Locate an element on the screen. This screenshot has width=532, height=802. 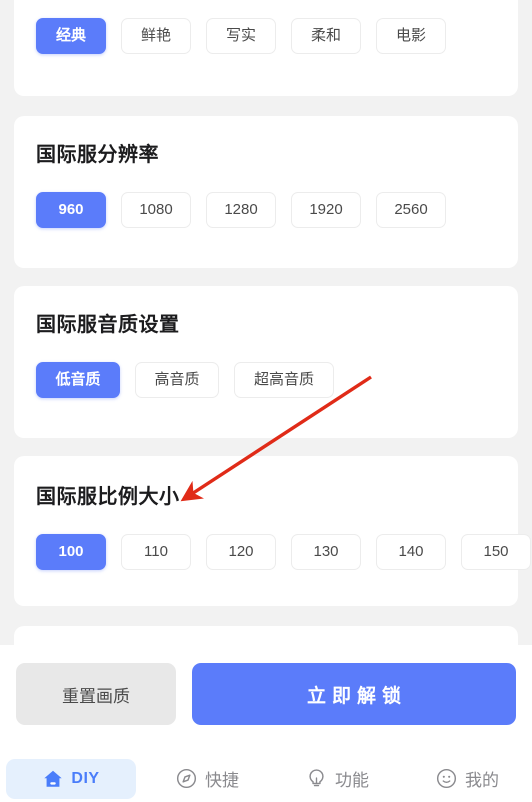
chip-picture-style-2: 写实 is located at coordinates (241, 36).